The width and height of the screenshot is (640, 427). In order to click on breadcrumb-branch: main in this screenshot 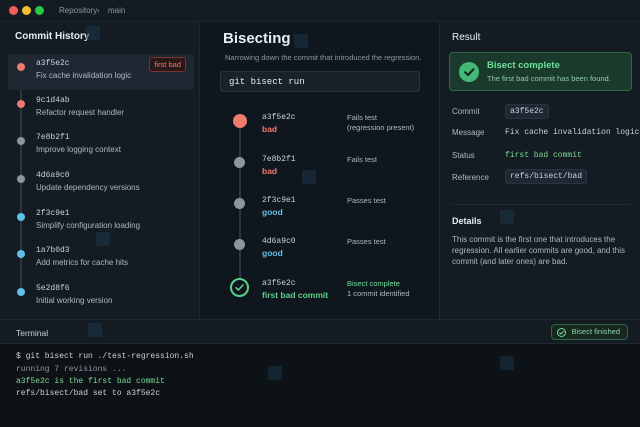, I will do `click(116, 10)`.